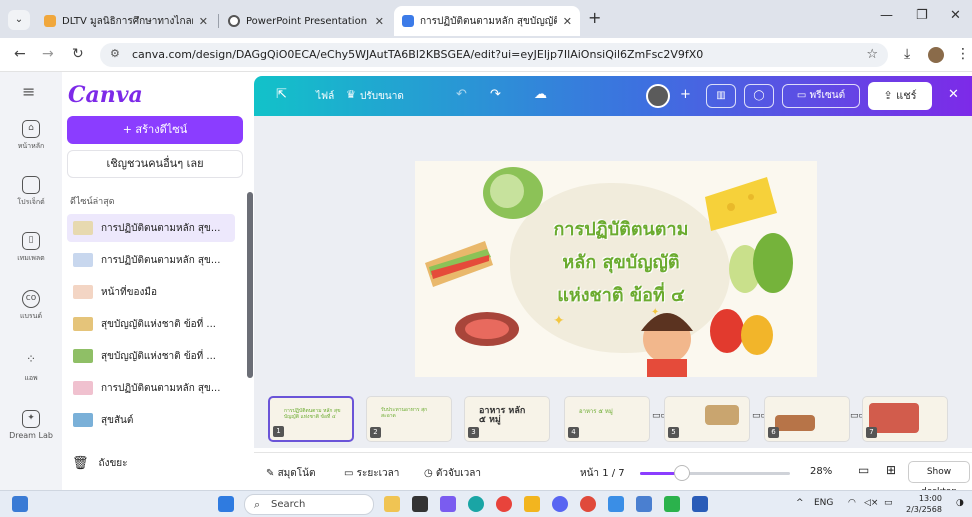 This screenshot has width=972, height=517. What do you see at coordinates (115, 53) in the screenshot?
I see `site-settings-icon: ⚙` at bounding box center [115, 53].